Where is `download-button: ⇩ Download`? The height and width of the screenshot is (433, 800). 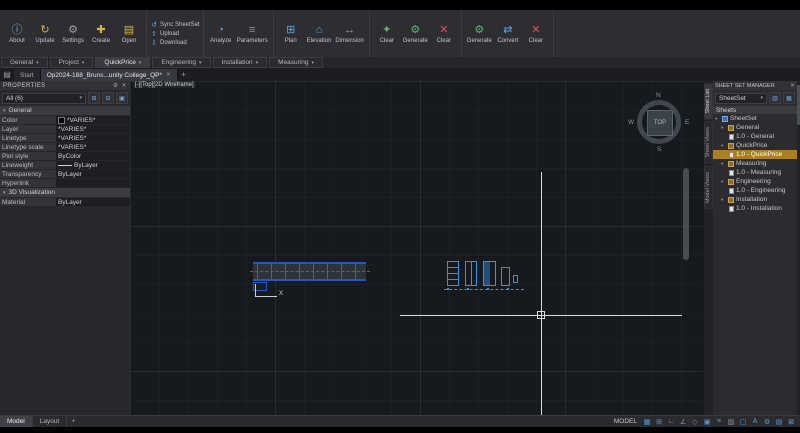
download-button: ⇩ Download is located at coordinates (175, 43).